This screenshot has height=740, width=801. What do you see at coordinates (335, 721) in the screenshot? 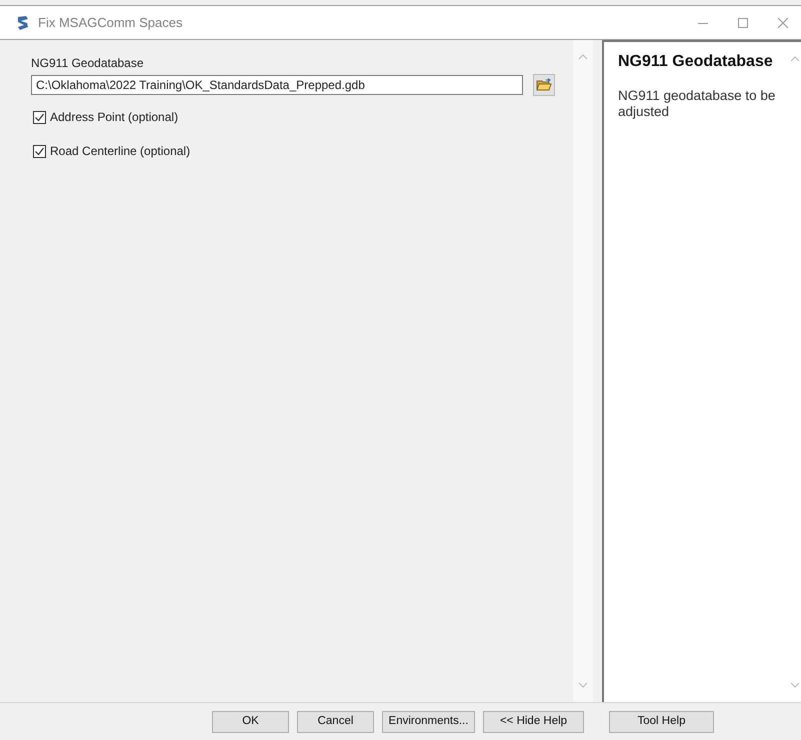
I see `dialog-button: Cancel` at bounding box center [335, 721].